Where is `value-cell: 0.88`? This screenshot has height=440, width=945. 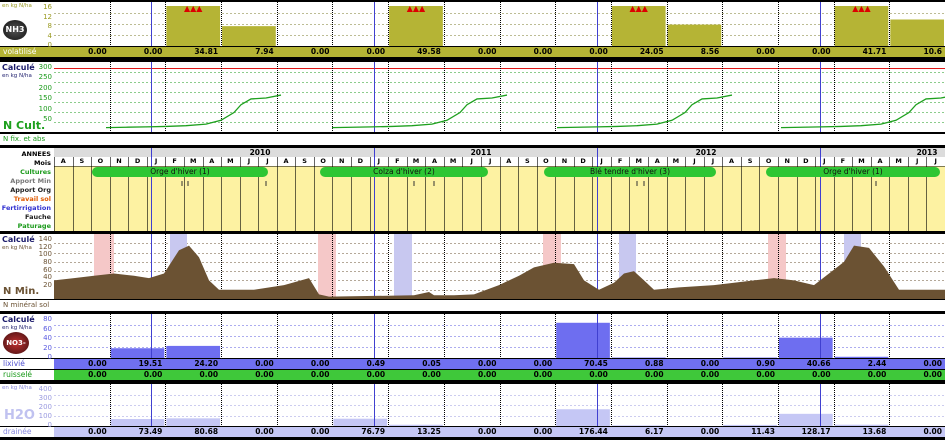
value-cell: 0.88 is located at coordinates (654, 363).